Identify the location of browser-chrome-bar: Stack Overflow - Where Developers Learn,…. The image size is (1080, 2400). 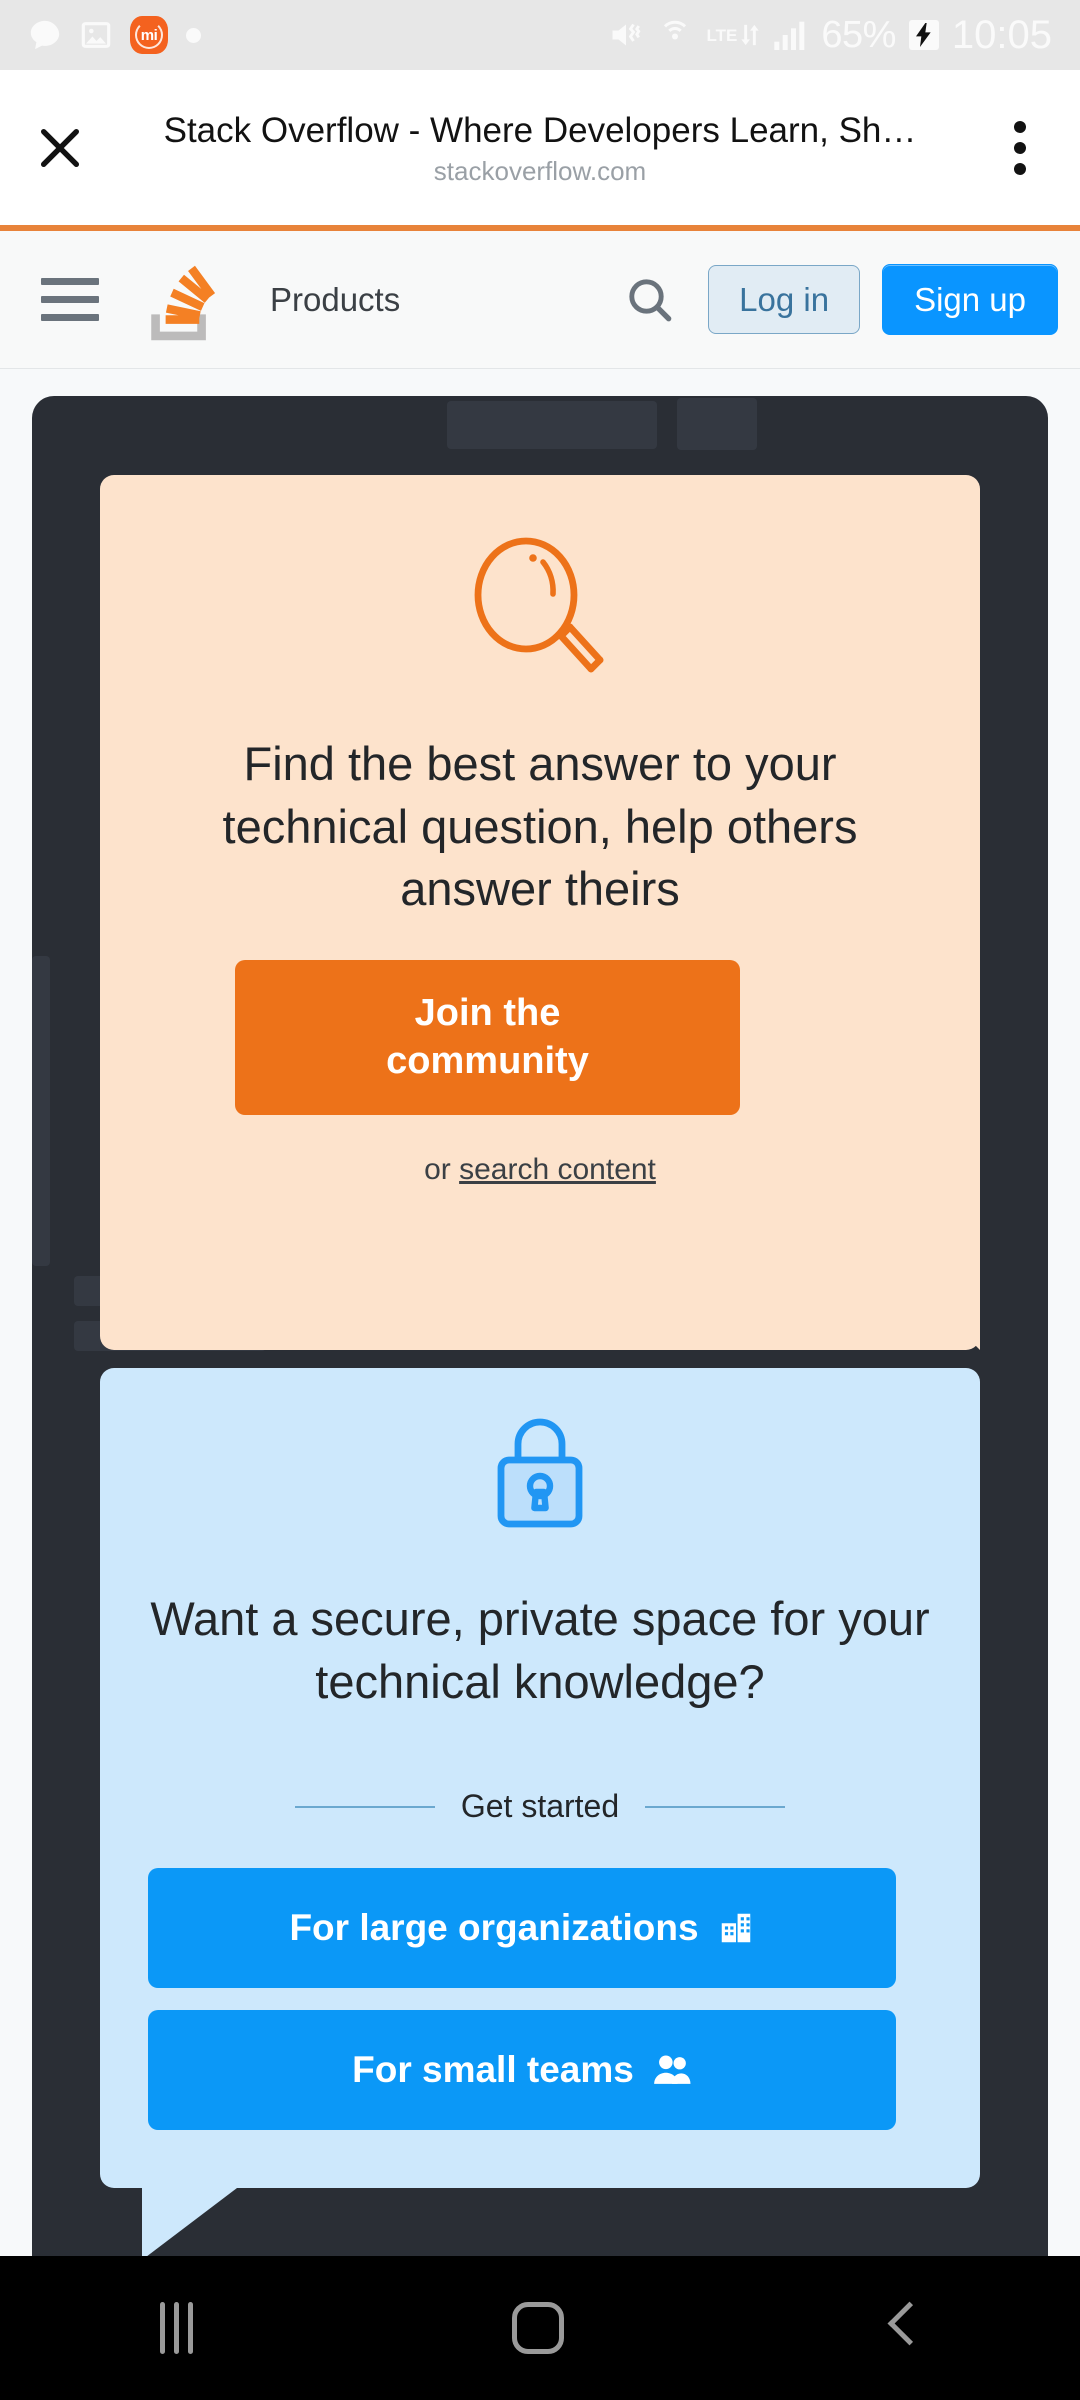
(540, 147).